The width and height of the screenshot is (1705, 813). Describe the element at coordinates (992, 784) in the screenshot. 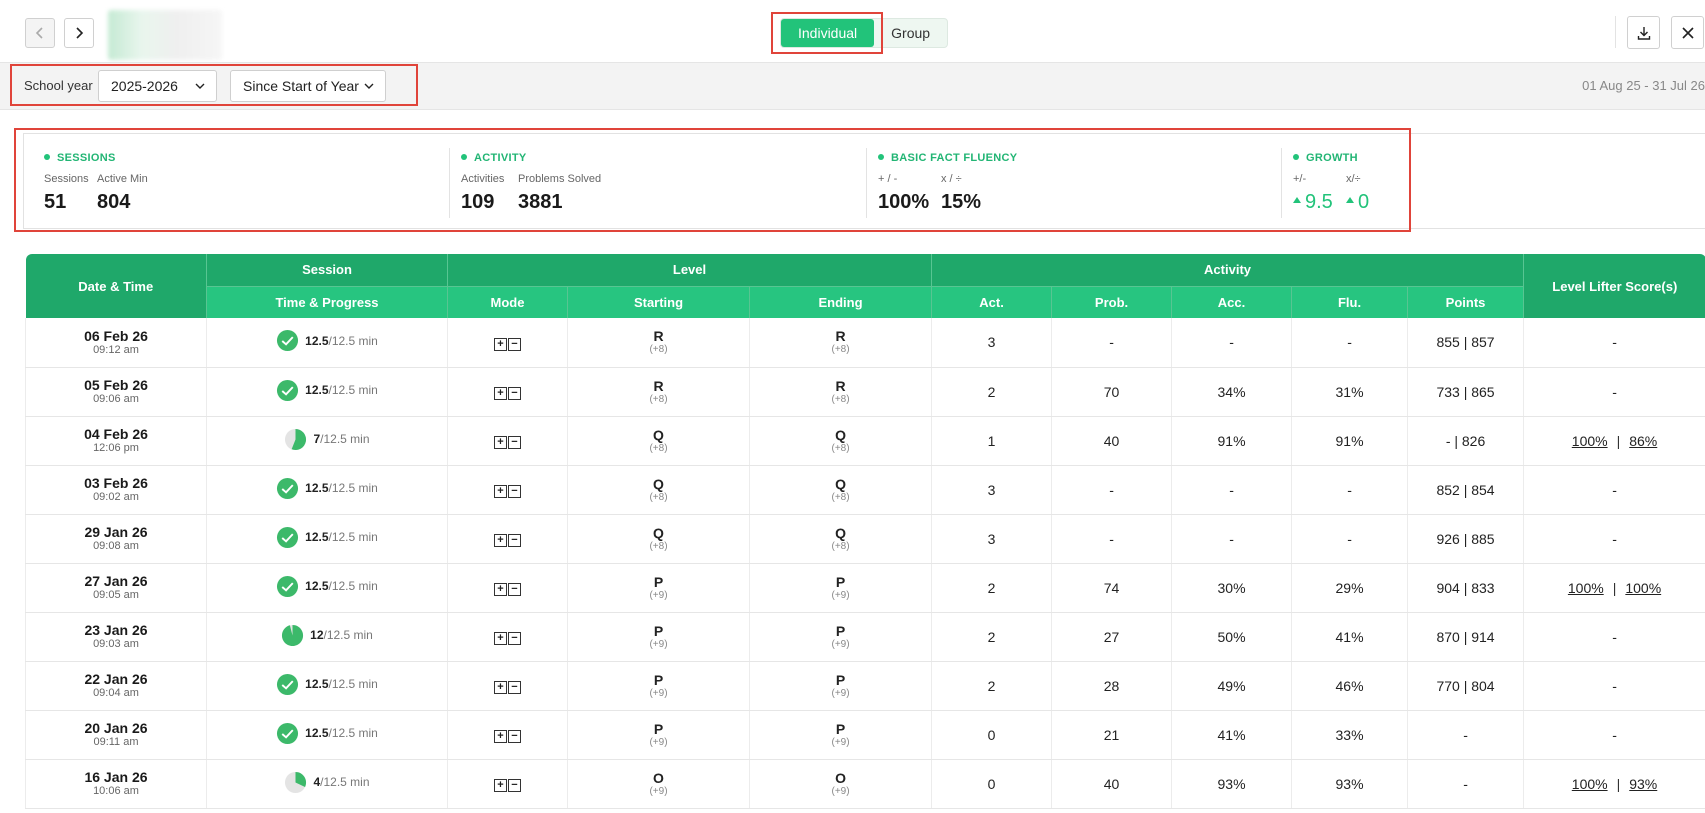

I see `cell-act: 0` at that location.